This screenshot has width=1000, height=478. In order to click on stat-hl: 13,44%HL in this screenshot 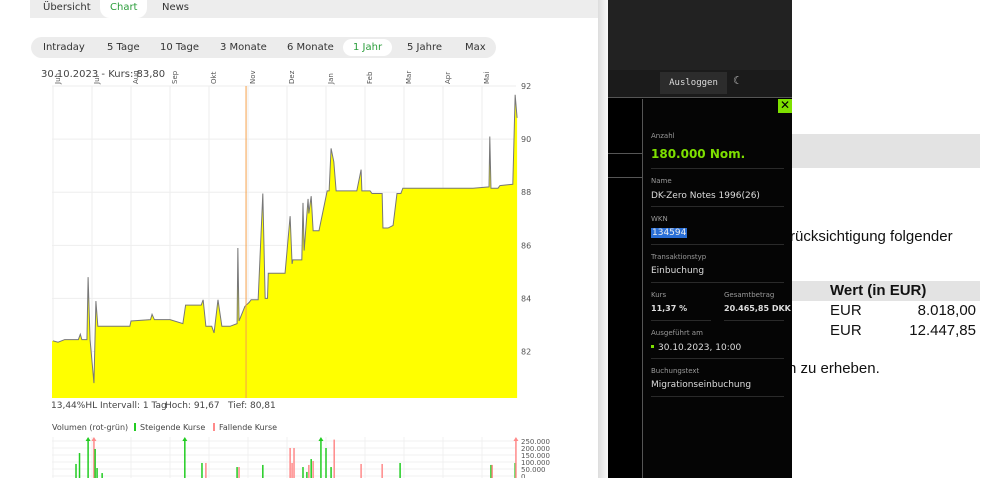, I will do `click(74, 406)`.